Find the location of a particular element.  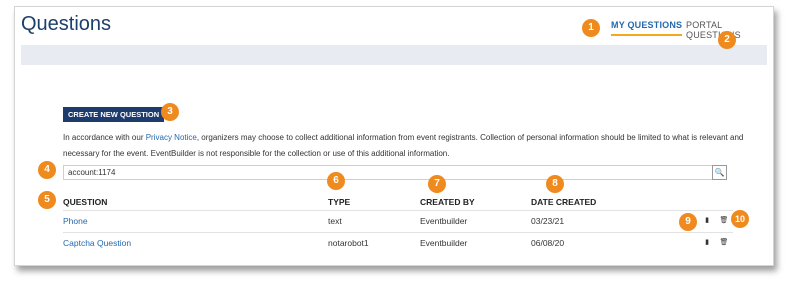

callout-badge: 6 is located at coordinates (336, 181).